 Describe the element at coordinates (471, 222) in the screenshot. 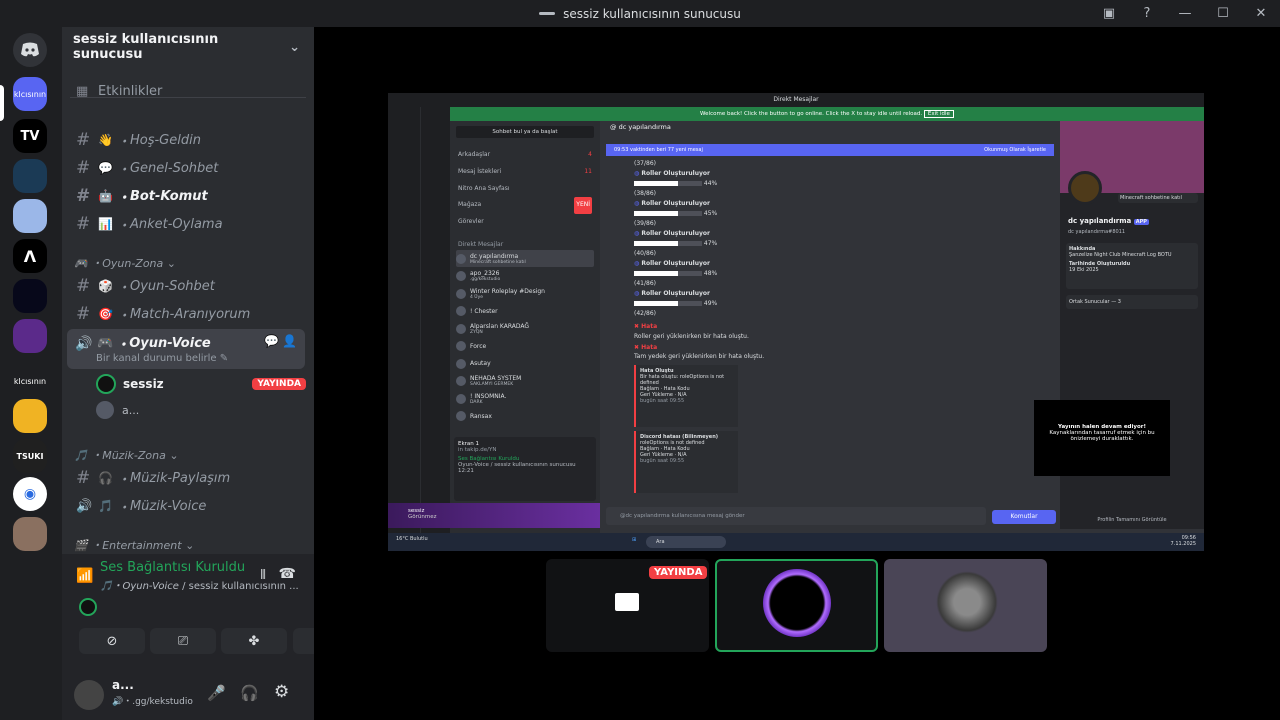

I see `nav-label: Görevler` at that location.